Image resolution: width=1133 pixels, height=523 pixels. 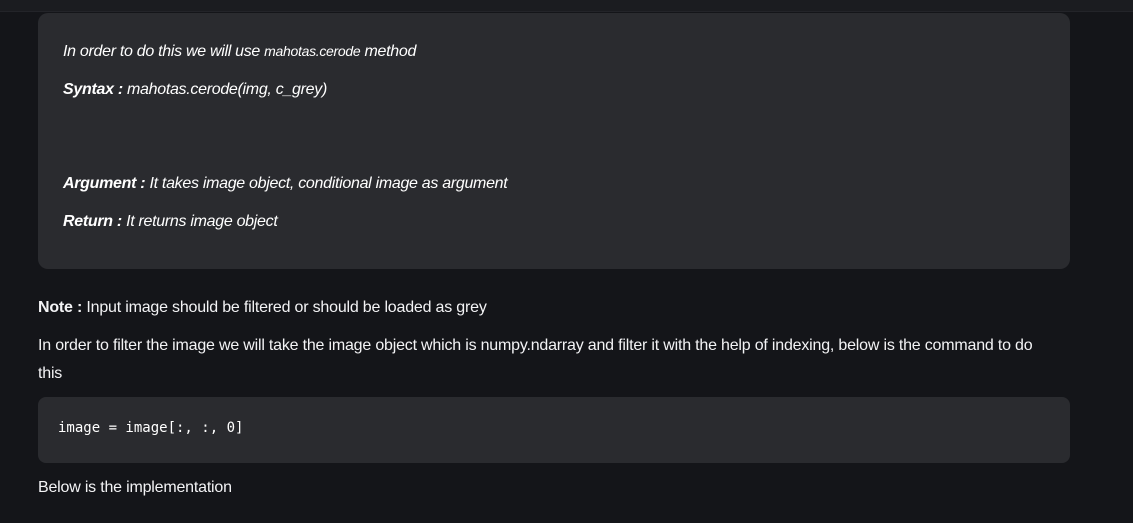 What do you see at coordinates (92, 221) in the screenshot?
I see `return-label: Return :` at bounding box center [92, 221].